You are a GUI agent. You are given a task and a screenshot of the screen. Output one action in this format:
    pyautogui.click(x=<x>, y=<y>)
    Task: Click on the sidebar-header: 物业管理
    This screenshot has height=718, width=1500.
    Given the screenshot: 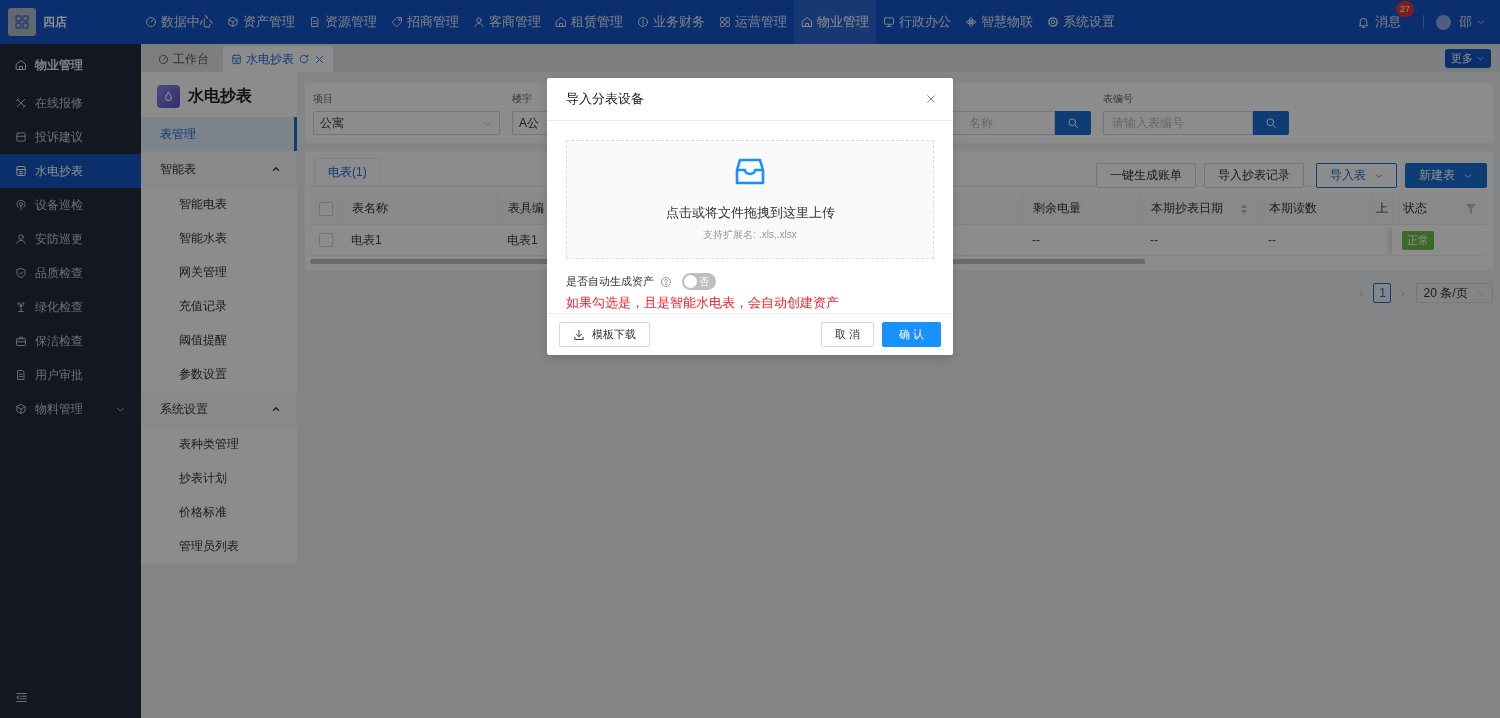 What is the action you would take?
    pyautogui.click(x=70, y=65)
    